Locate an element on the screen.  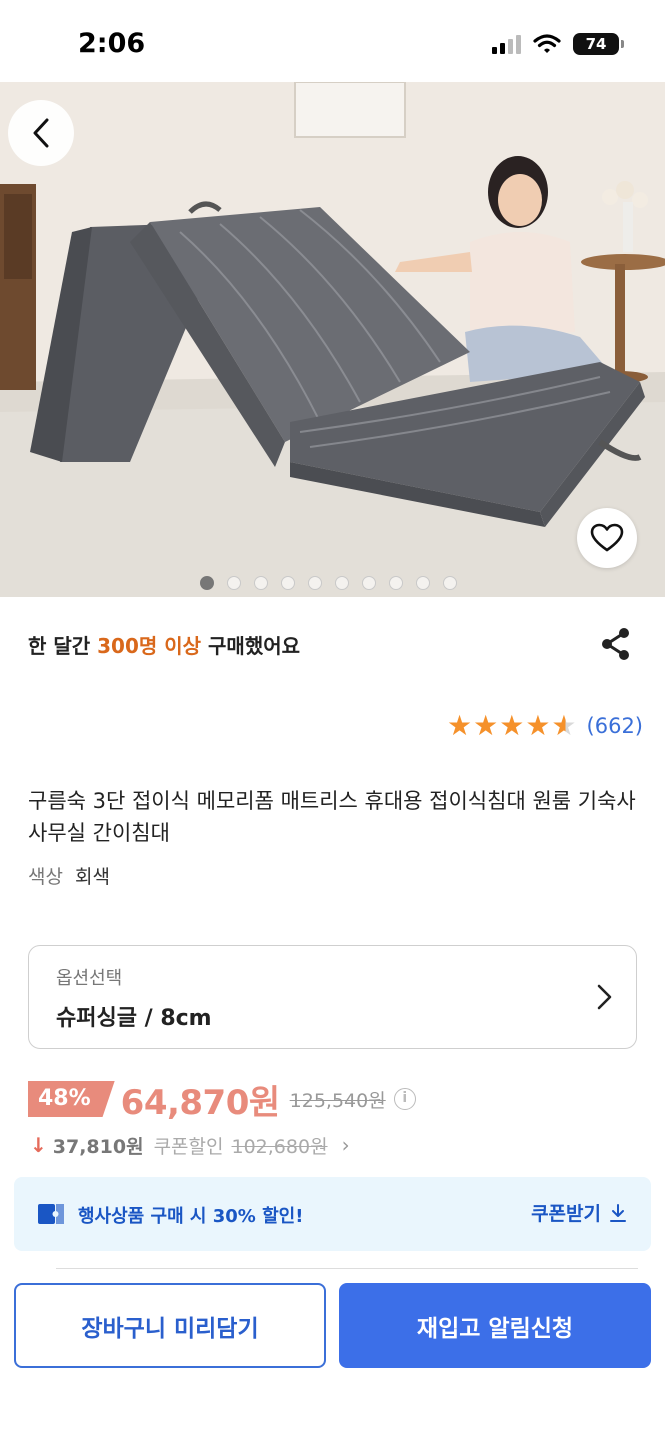
get-coupon-label: 쿠폰받기 is located at coordinates (566, 1214).